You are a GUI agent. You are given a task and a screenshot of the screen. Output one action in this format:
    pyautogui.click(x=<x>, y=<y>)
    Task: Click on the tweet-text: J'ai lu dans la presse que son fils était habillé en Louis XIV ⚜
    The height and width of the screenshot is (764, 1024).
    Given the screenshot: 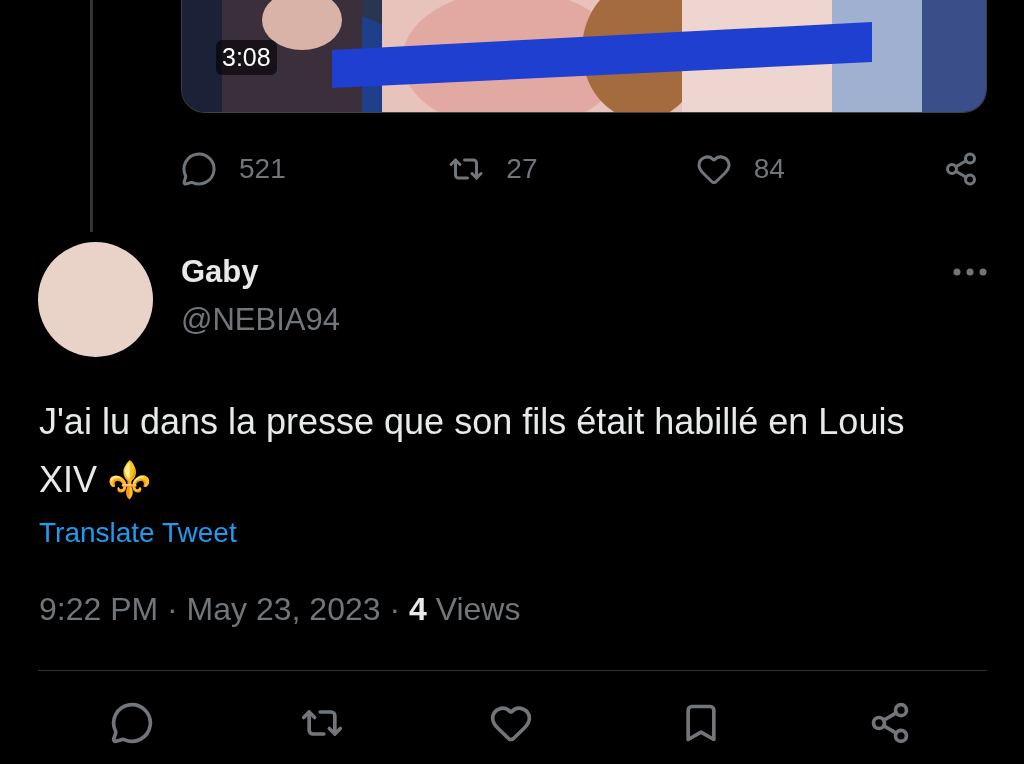 What is the action you would take?
    pyautogui.click(x=472, y=451)
    